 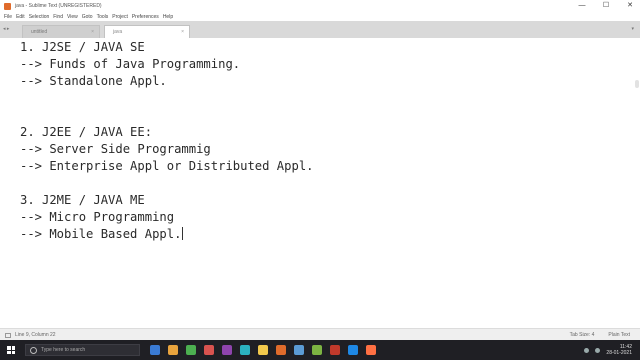 What do you see at coordinates (183, 233) in the screenshot?
I see `text-caret` at bounding box center [183, 233].